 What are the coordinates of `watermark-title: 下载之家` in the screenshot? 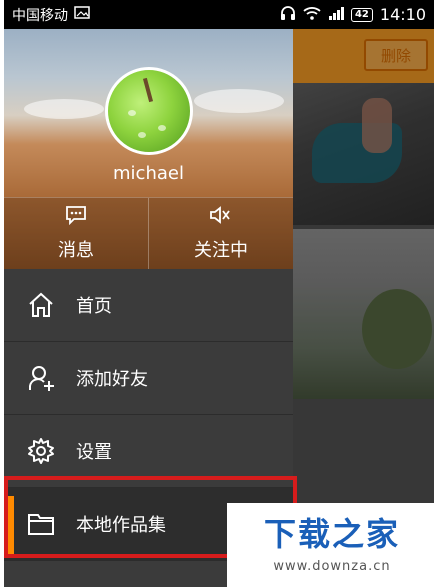 It's located at (331, 534).